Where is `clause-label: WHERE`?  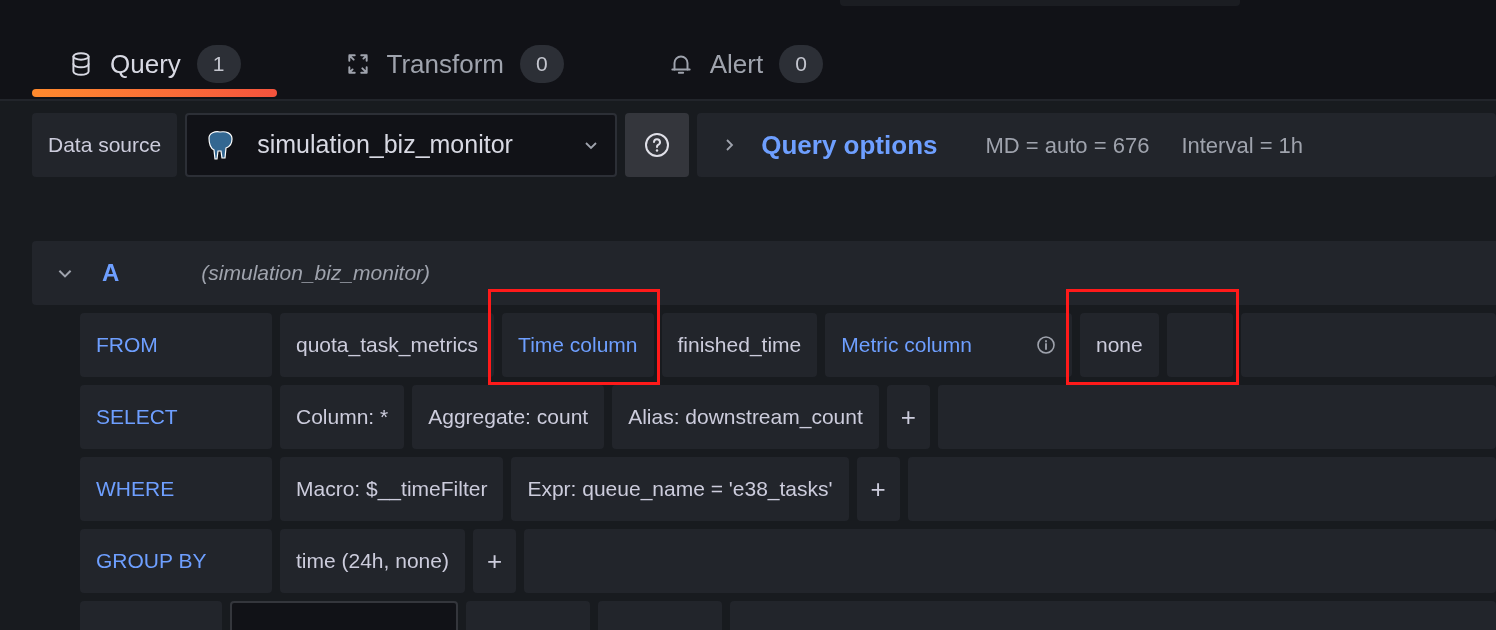 clause-label: WHERE is located at coordinates (176, 489).